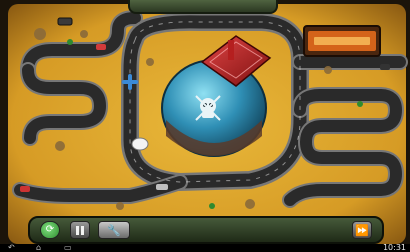 The height and width of the screenshot is (252, 410). I want to click on tool-icon: 🔧, so click(114, 230).